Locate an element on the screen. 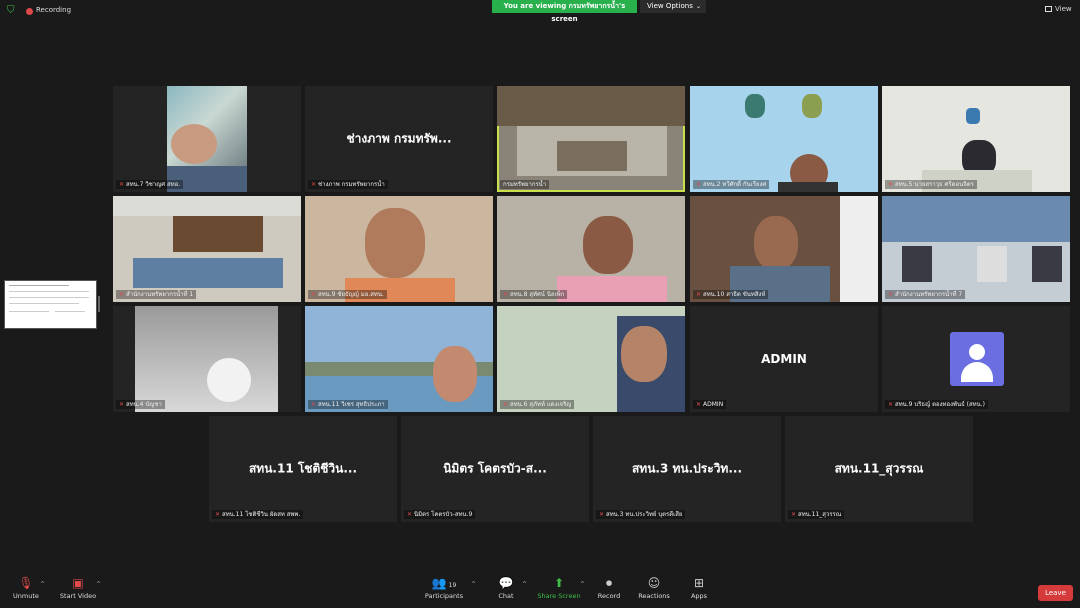  view-button: View is located at coordinates (1058, 9).